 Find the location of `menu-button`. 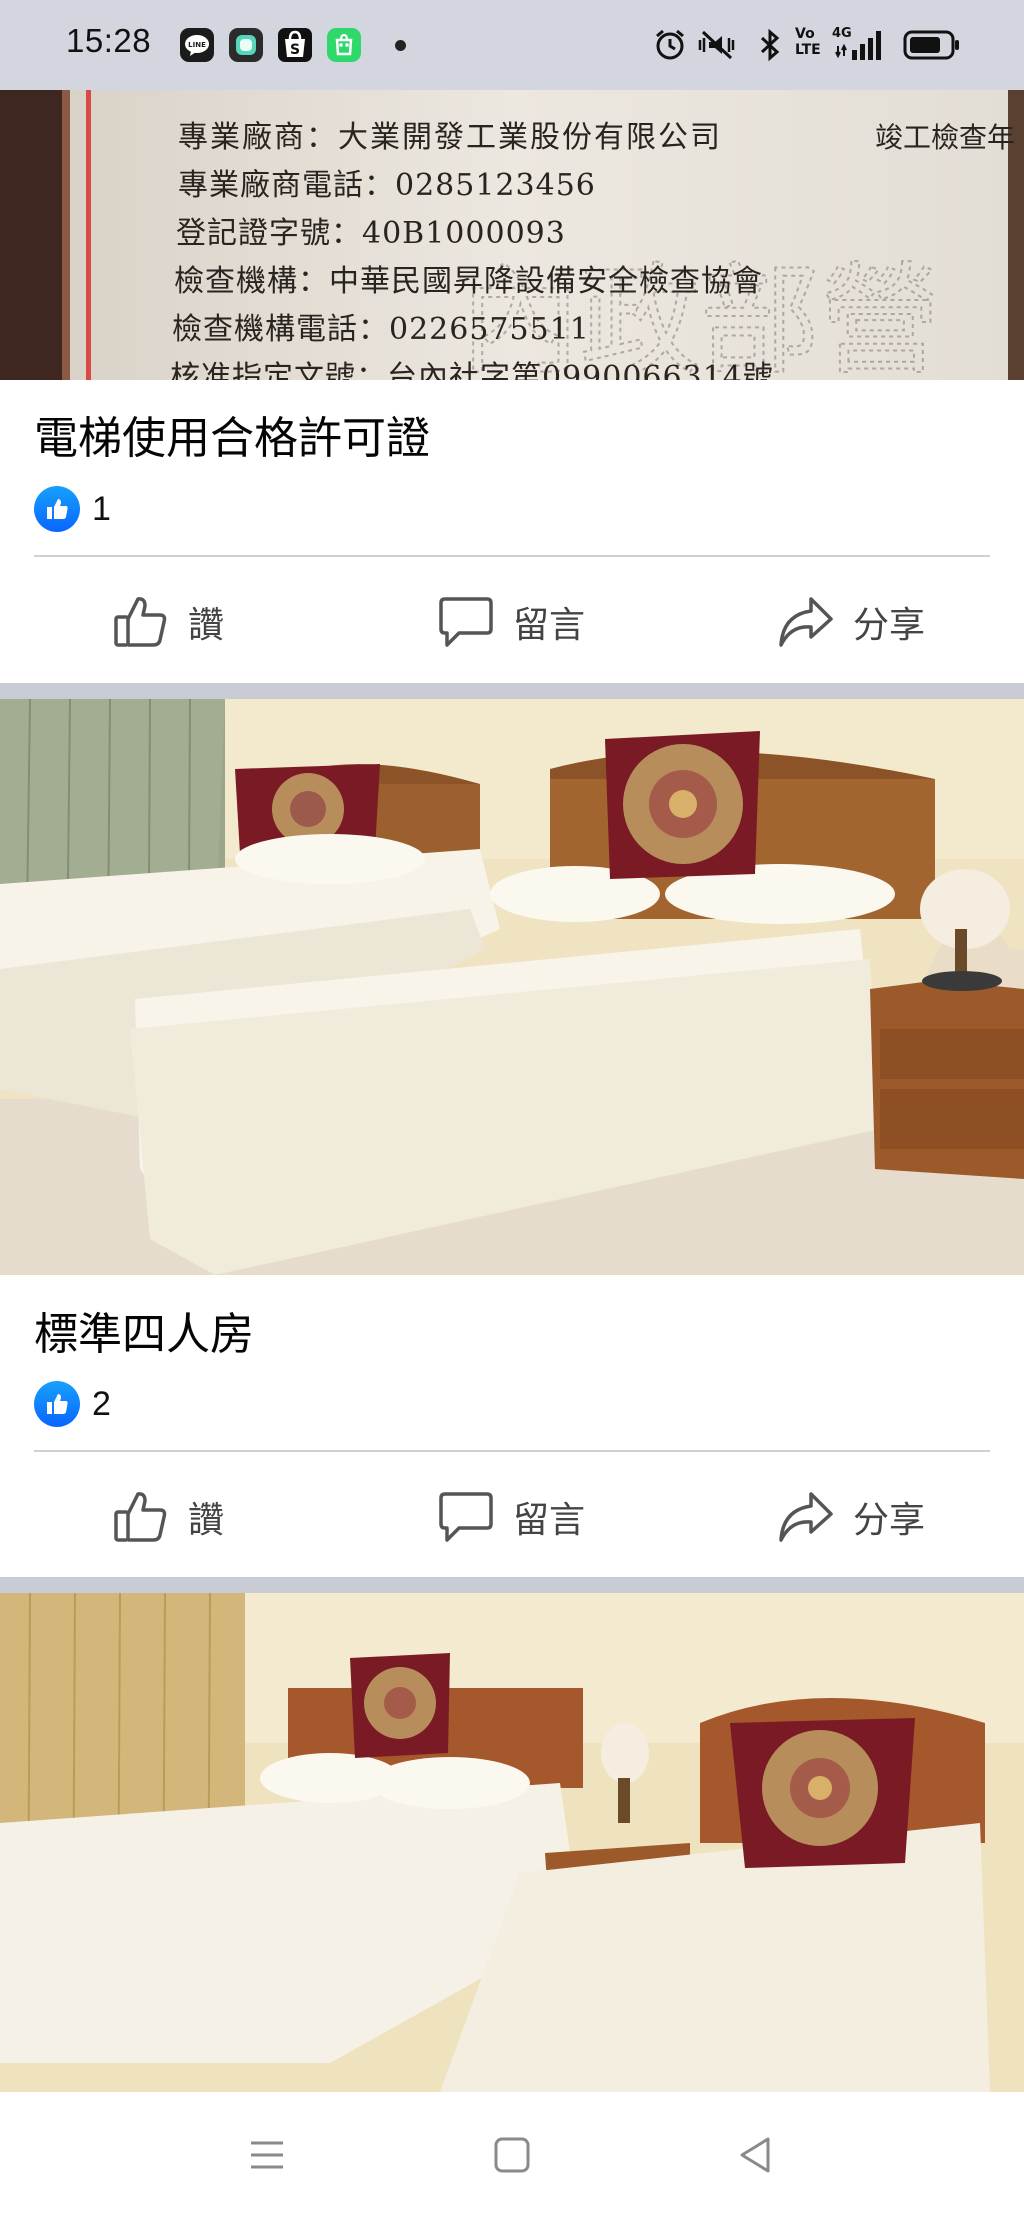

menu-button is located at coordinates (267, 2155).